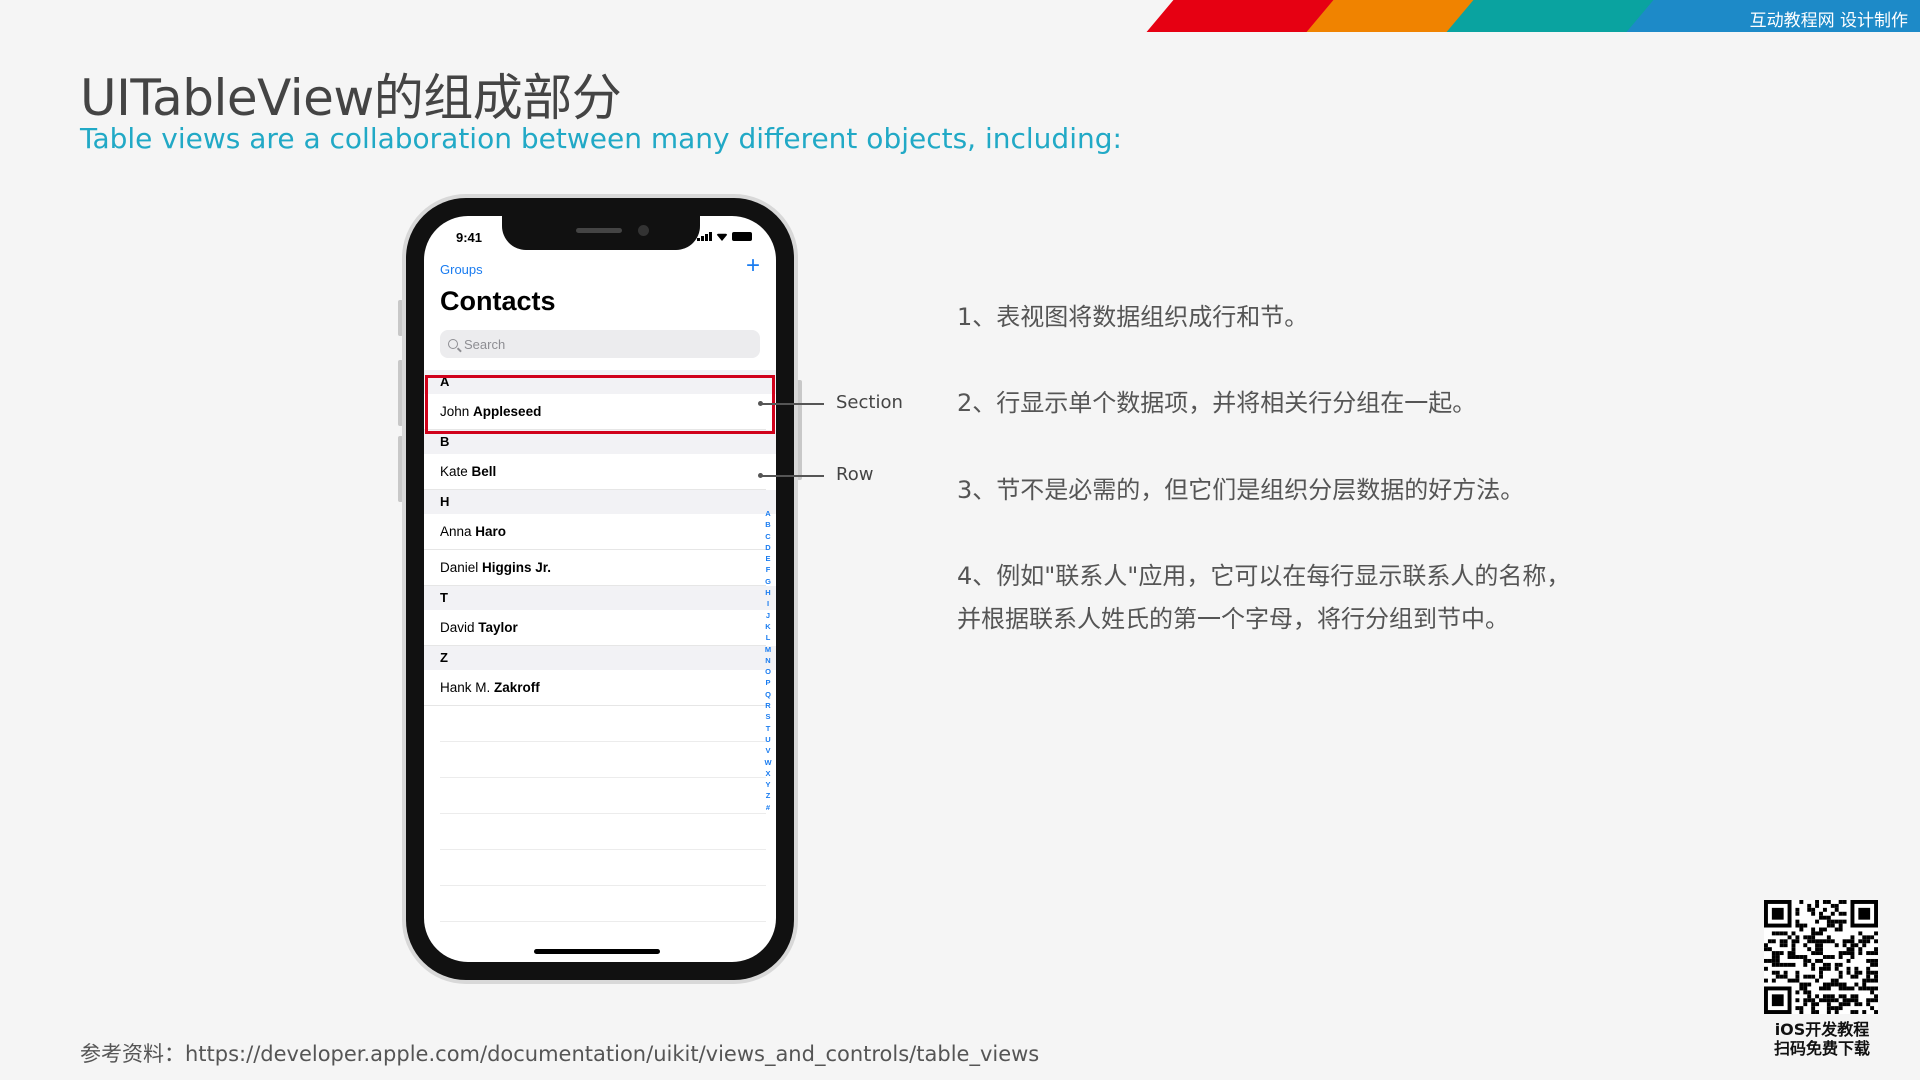 This screenshot has width=1920, height=1080. I want to click on table-row: Hank M. Zakroff, so click(595, 688).